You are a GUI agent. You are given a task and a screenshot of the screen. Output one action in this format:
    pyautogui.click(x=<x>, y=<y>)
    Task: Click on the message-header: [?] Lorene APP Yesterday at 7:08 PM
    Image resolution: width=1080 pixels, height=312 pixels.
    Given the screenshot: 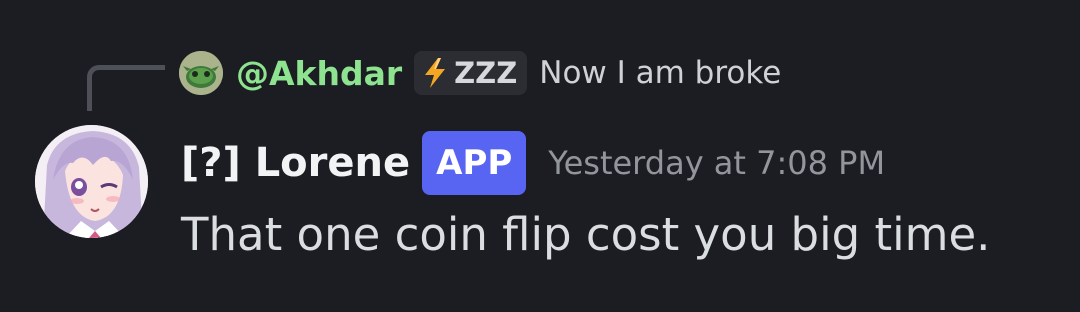 What is the action you would take?
    pyautogui.click(x=533, y=163)
    